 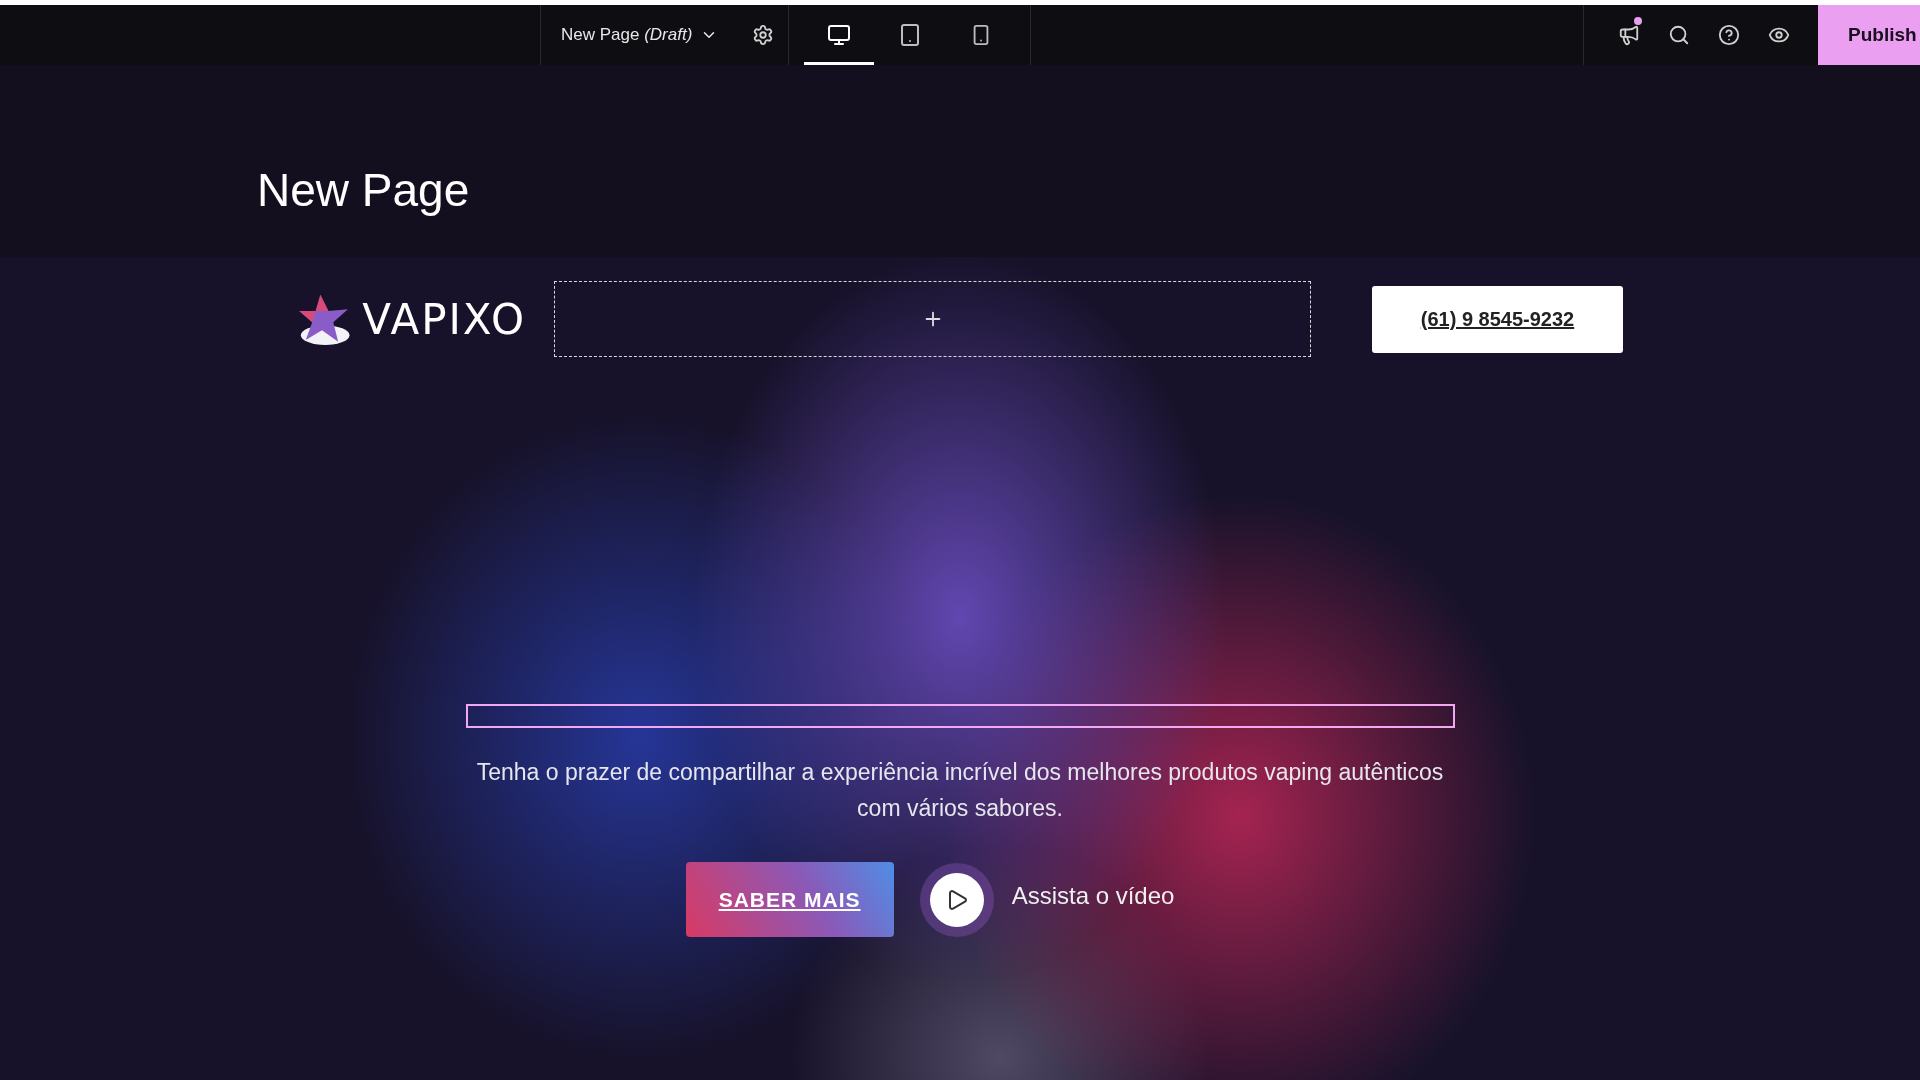 I want to click on hero-description: Tenha o prazer de compartilhar a experiência incrível dos melhores produtos vaping autênticos com vários sabores., so click(x=960, y=790).